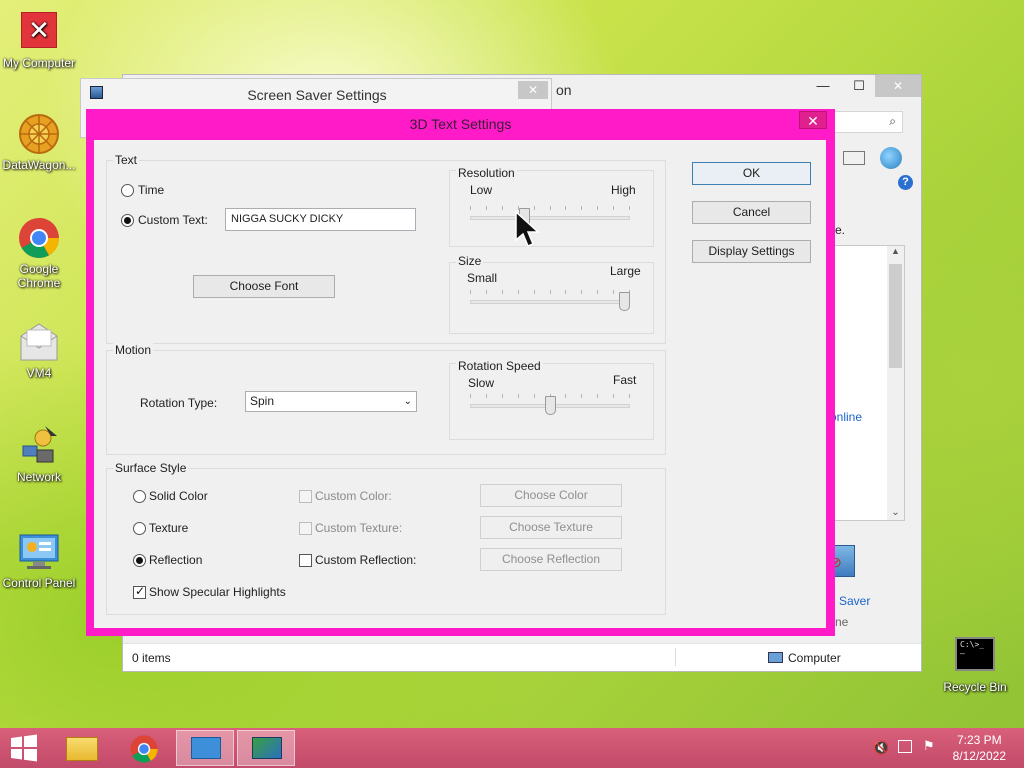 Image resolution: width=1024 pixels, height=768 pixels. Describe the element at coordinates (127, 220) in the screenshot. I see `custom-text-radio` at that location.